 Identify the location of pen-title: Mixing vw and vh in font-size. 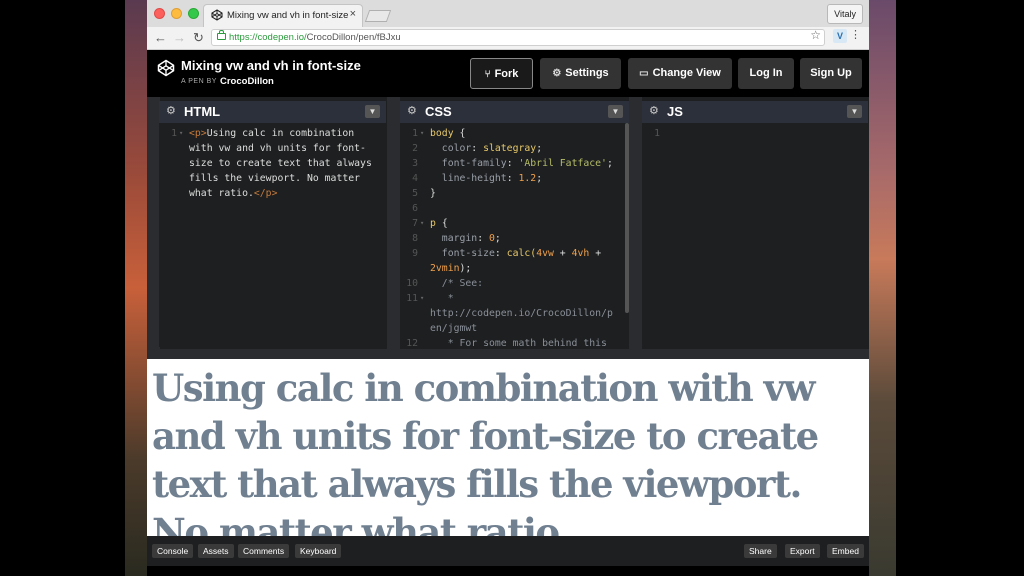
(271, 65).